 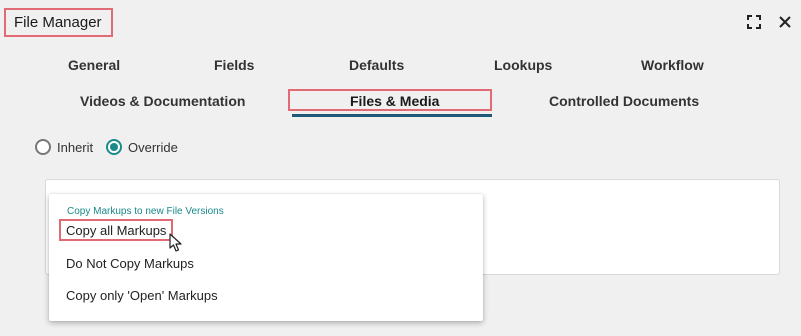 What do you see at coordinates (145, 211) in the screenshot?
I see `dropdown-header: Copy Markups to new File Versions` at bounding box center [145, 211].